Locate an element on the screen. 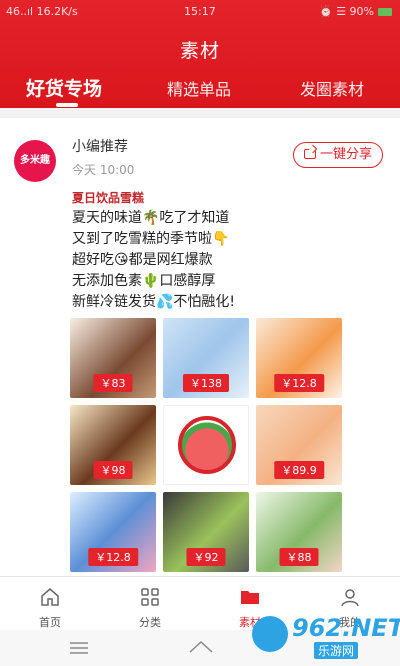  watermelon-ice-cream-image is located at coordinates (207, 445).